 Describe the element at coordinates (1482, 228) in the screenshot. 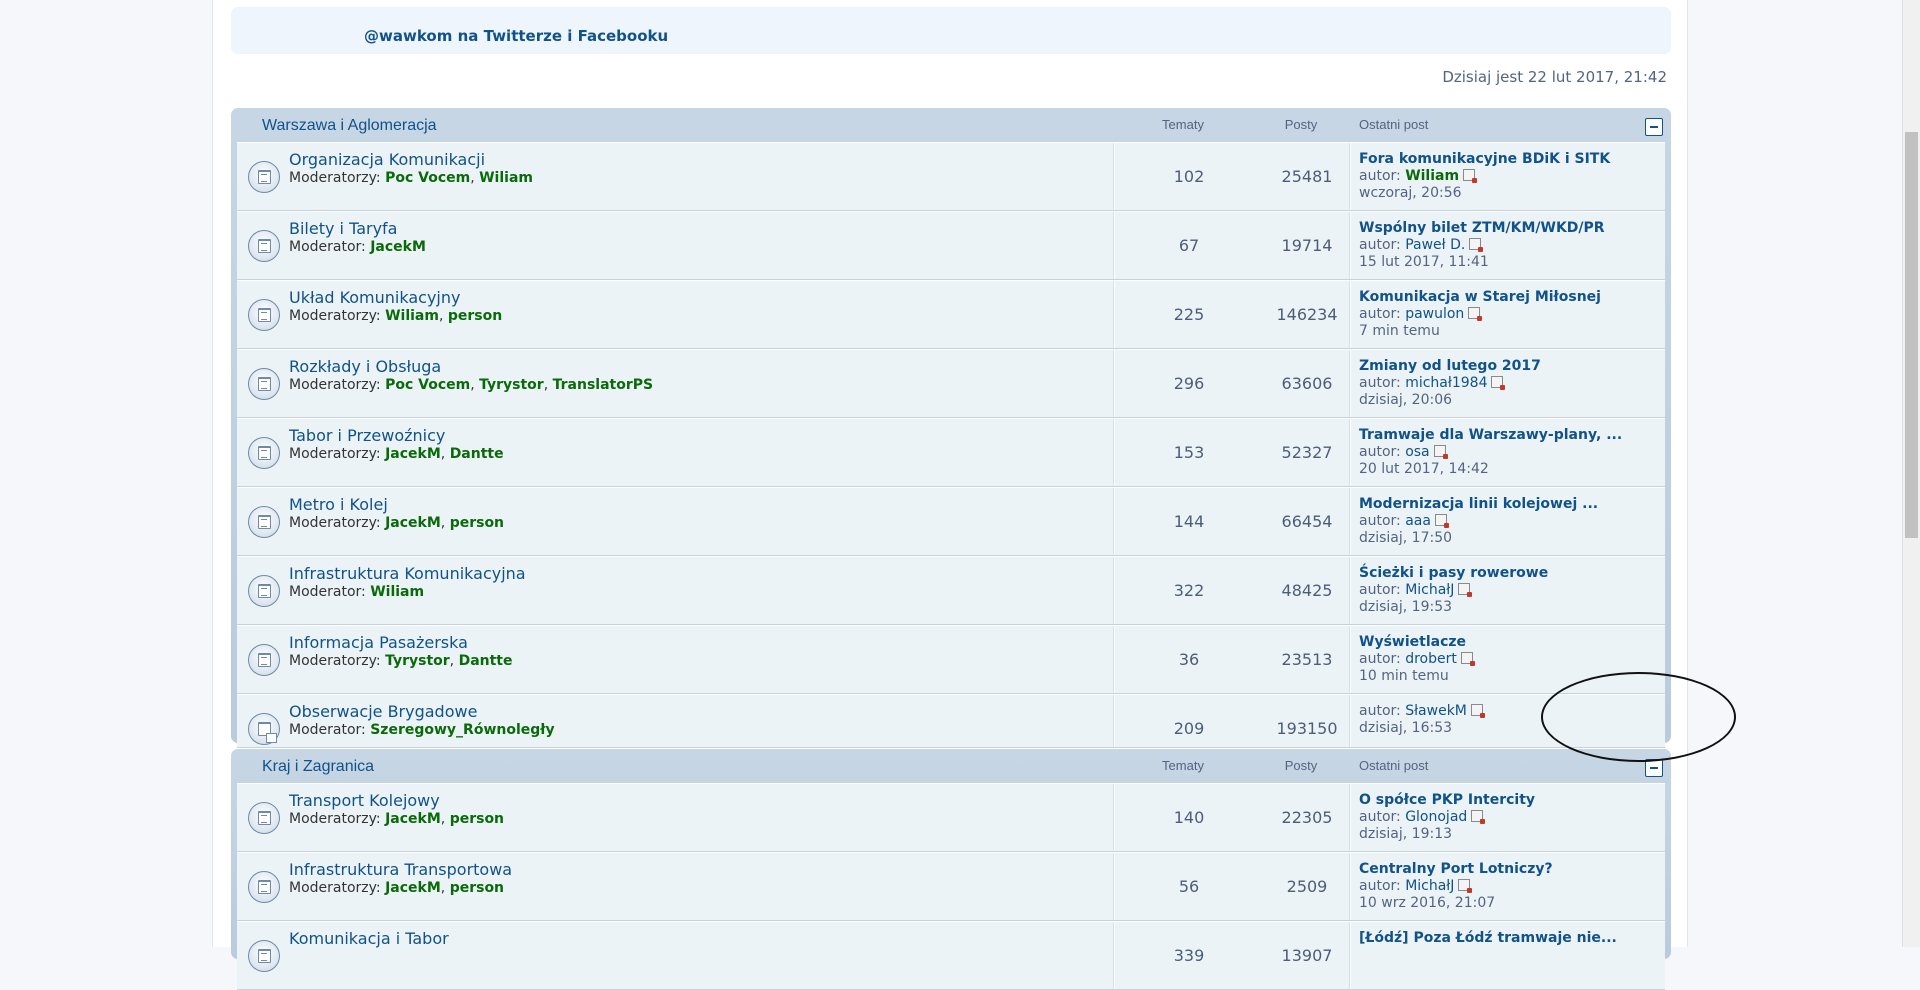

I see `last-post-title: Wspólny bilet ZTM/KM/WKD/PR` at that location.